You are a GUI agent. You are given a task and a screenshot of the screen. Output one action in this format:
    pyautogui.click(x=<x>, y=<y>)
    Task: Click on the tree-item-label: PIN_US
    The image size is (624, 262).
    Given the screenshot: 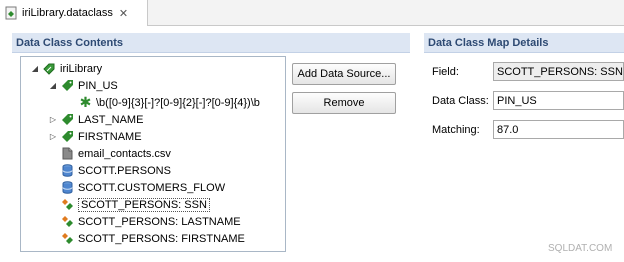 What is the action you would take?
    pyautogui.click(x=98, y=85)
    